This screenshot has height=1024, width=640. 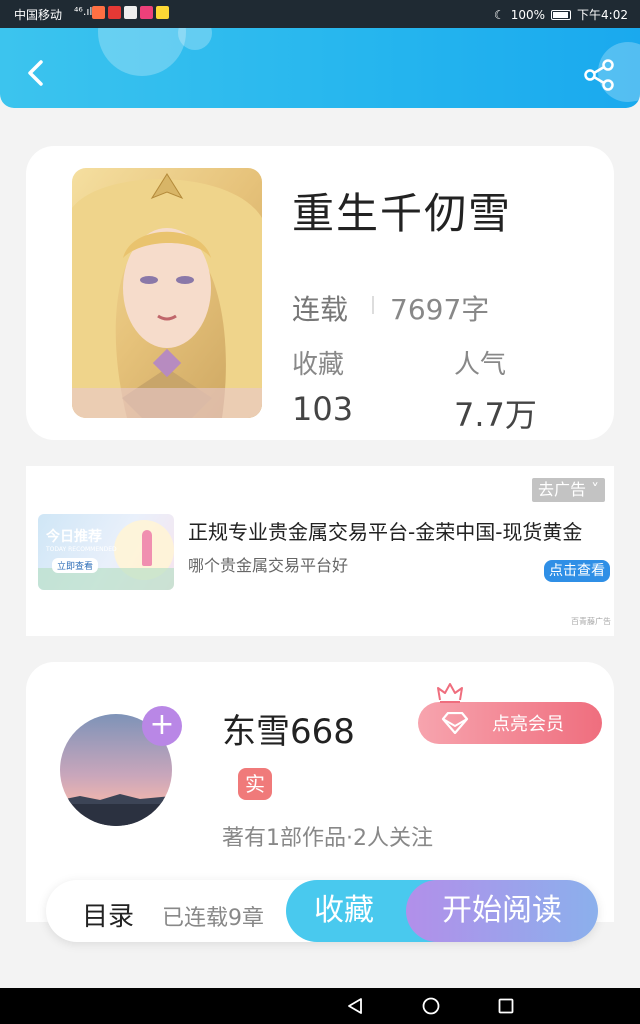 What do you see at coordinates (495, 415) in the screenshot?
I see `popularity-count: 7.7万` at bounding box center [495, 415].